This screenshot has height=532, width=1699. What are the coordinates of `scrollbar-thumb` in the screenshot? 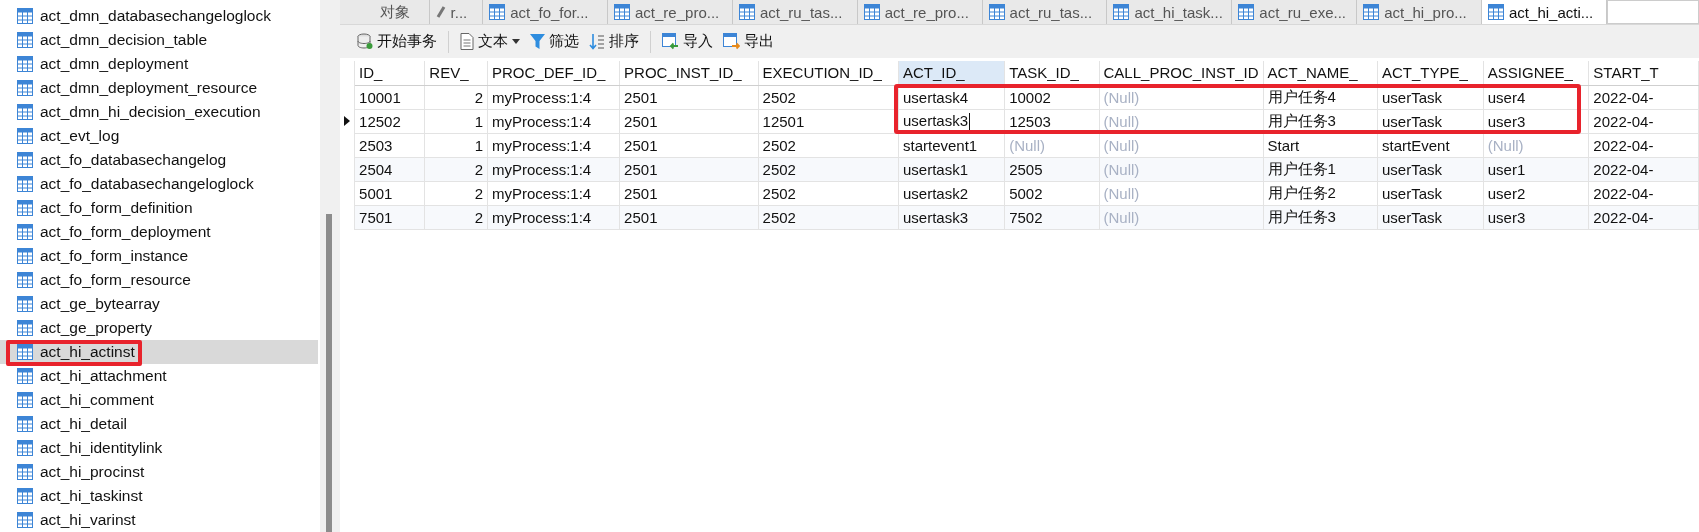 It's located at (329, 373).